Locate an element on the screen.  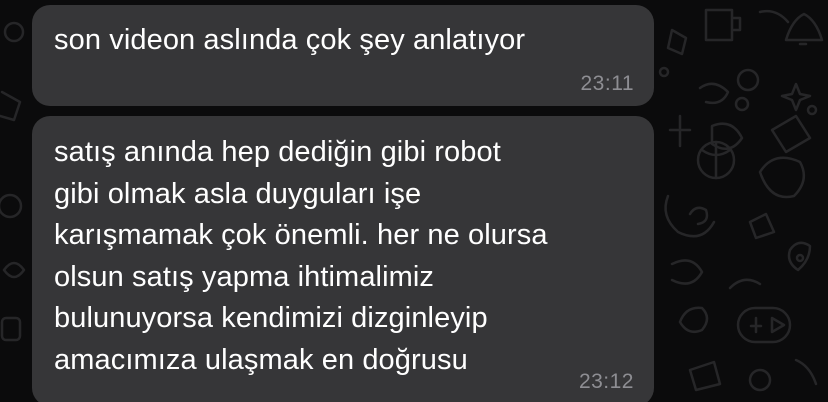
message-text: son videon aslında çok şey anlatıyor is located at coordinates (290, 40).